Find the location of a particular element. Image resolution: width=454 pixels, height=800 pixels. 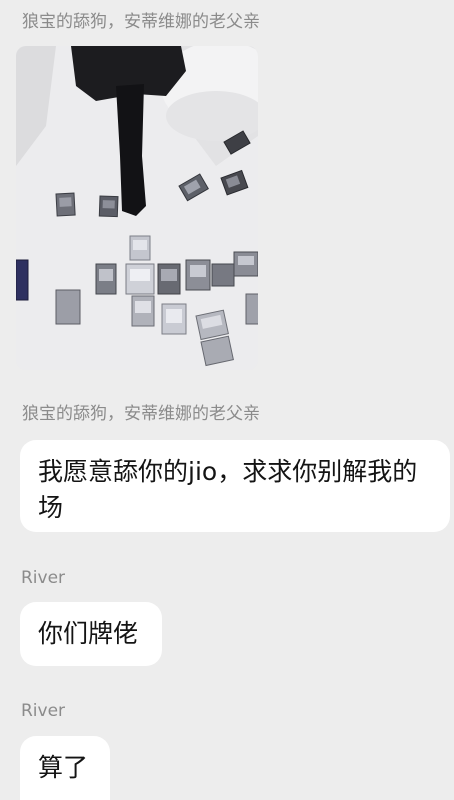

message-text: 算了 is located at coordinates (63, 767).